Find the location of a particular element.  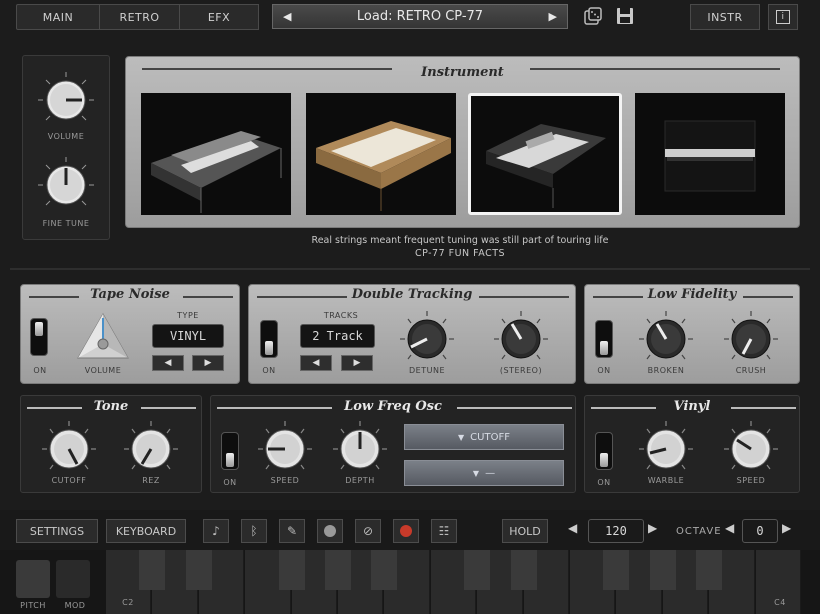

keyboard-toggle-button: ☷ is located at coordinates (444, 531).